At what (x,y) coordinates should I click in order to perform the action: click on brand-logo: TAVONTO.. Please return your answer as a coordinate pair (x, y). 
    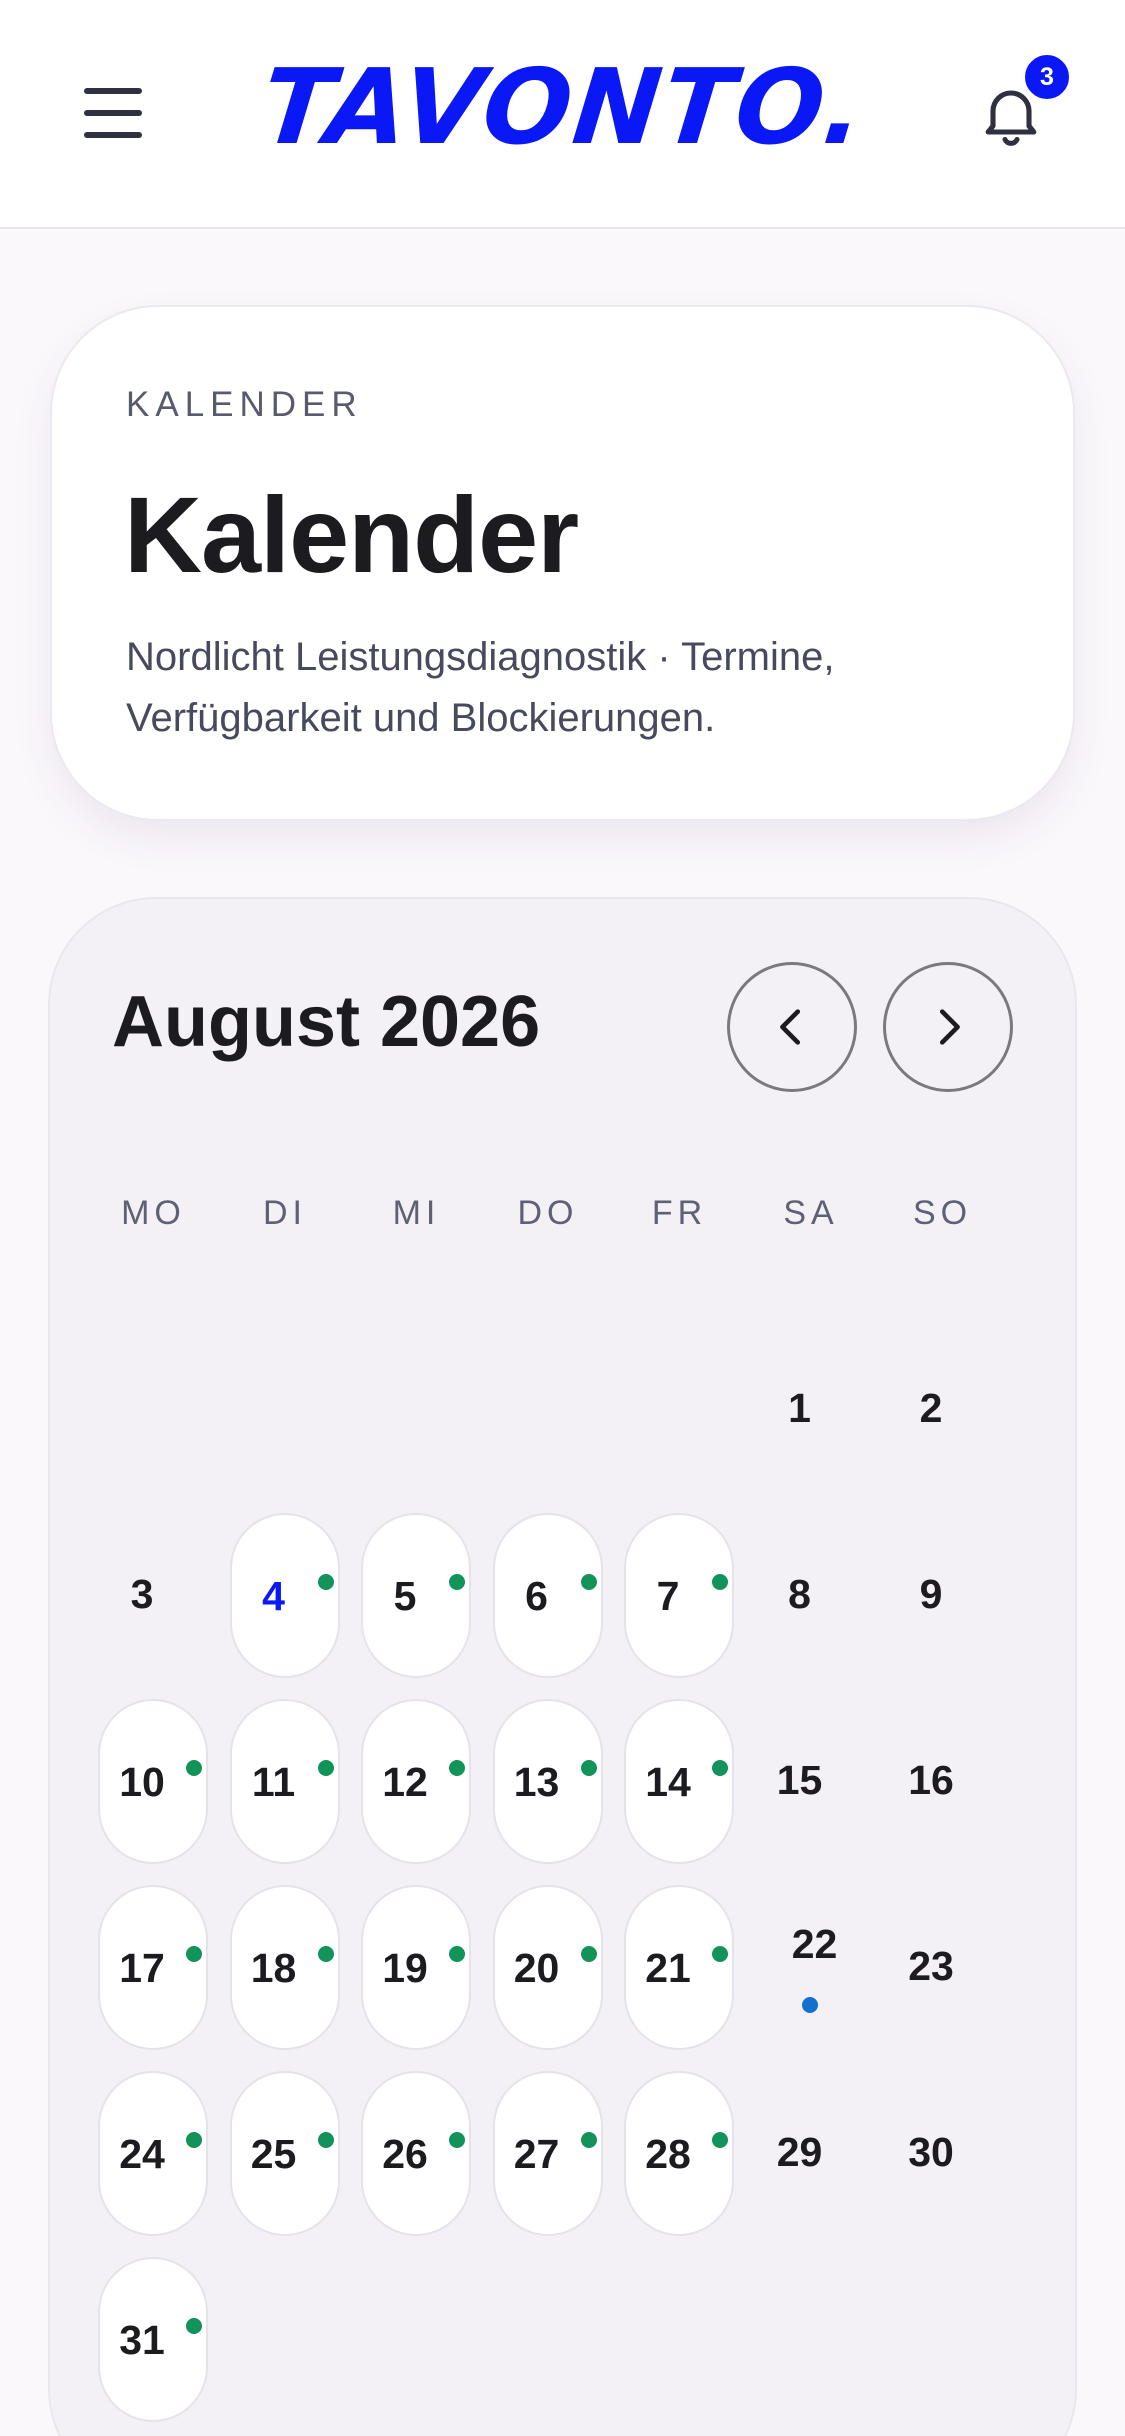
    Looking at the image, I should click on (564, 107).